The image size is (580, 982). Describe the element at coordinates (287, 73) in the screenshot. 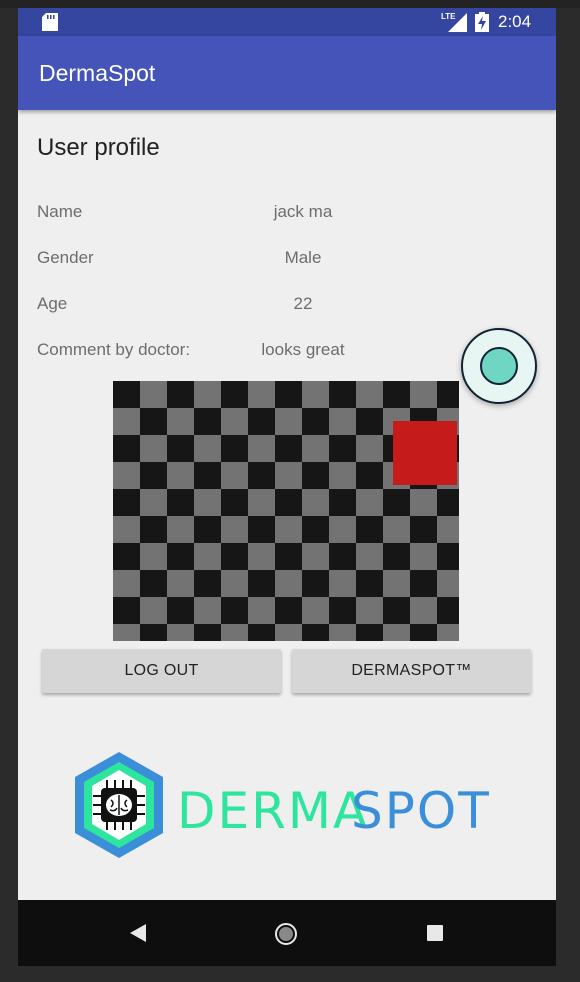

I see `app-bar: DermaSpot` at that location.